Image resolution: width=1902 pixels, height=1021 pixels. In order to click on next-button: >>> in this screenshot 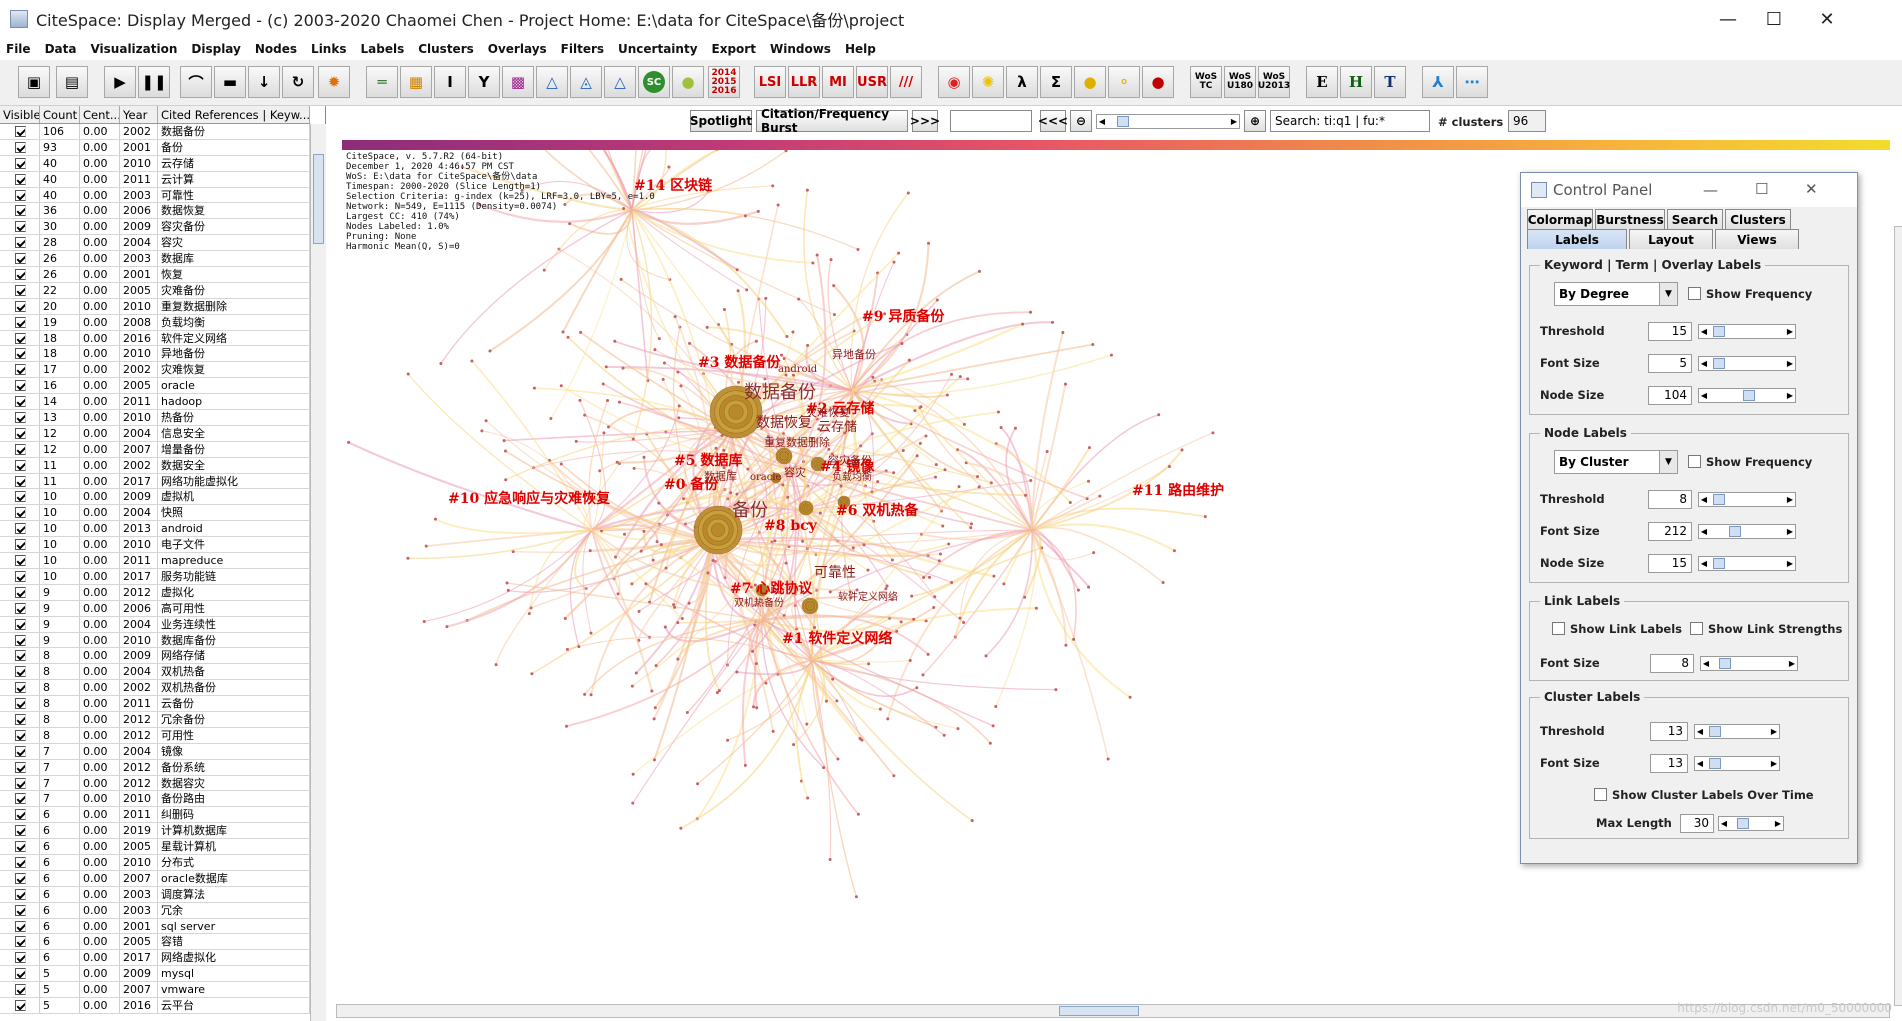, I will do `click(925, 121)`.